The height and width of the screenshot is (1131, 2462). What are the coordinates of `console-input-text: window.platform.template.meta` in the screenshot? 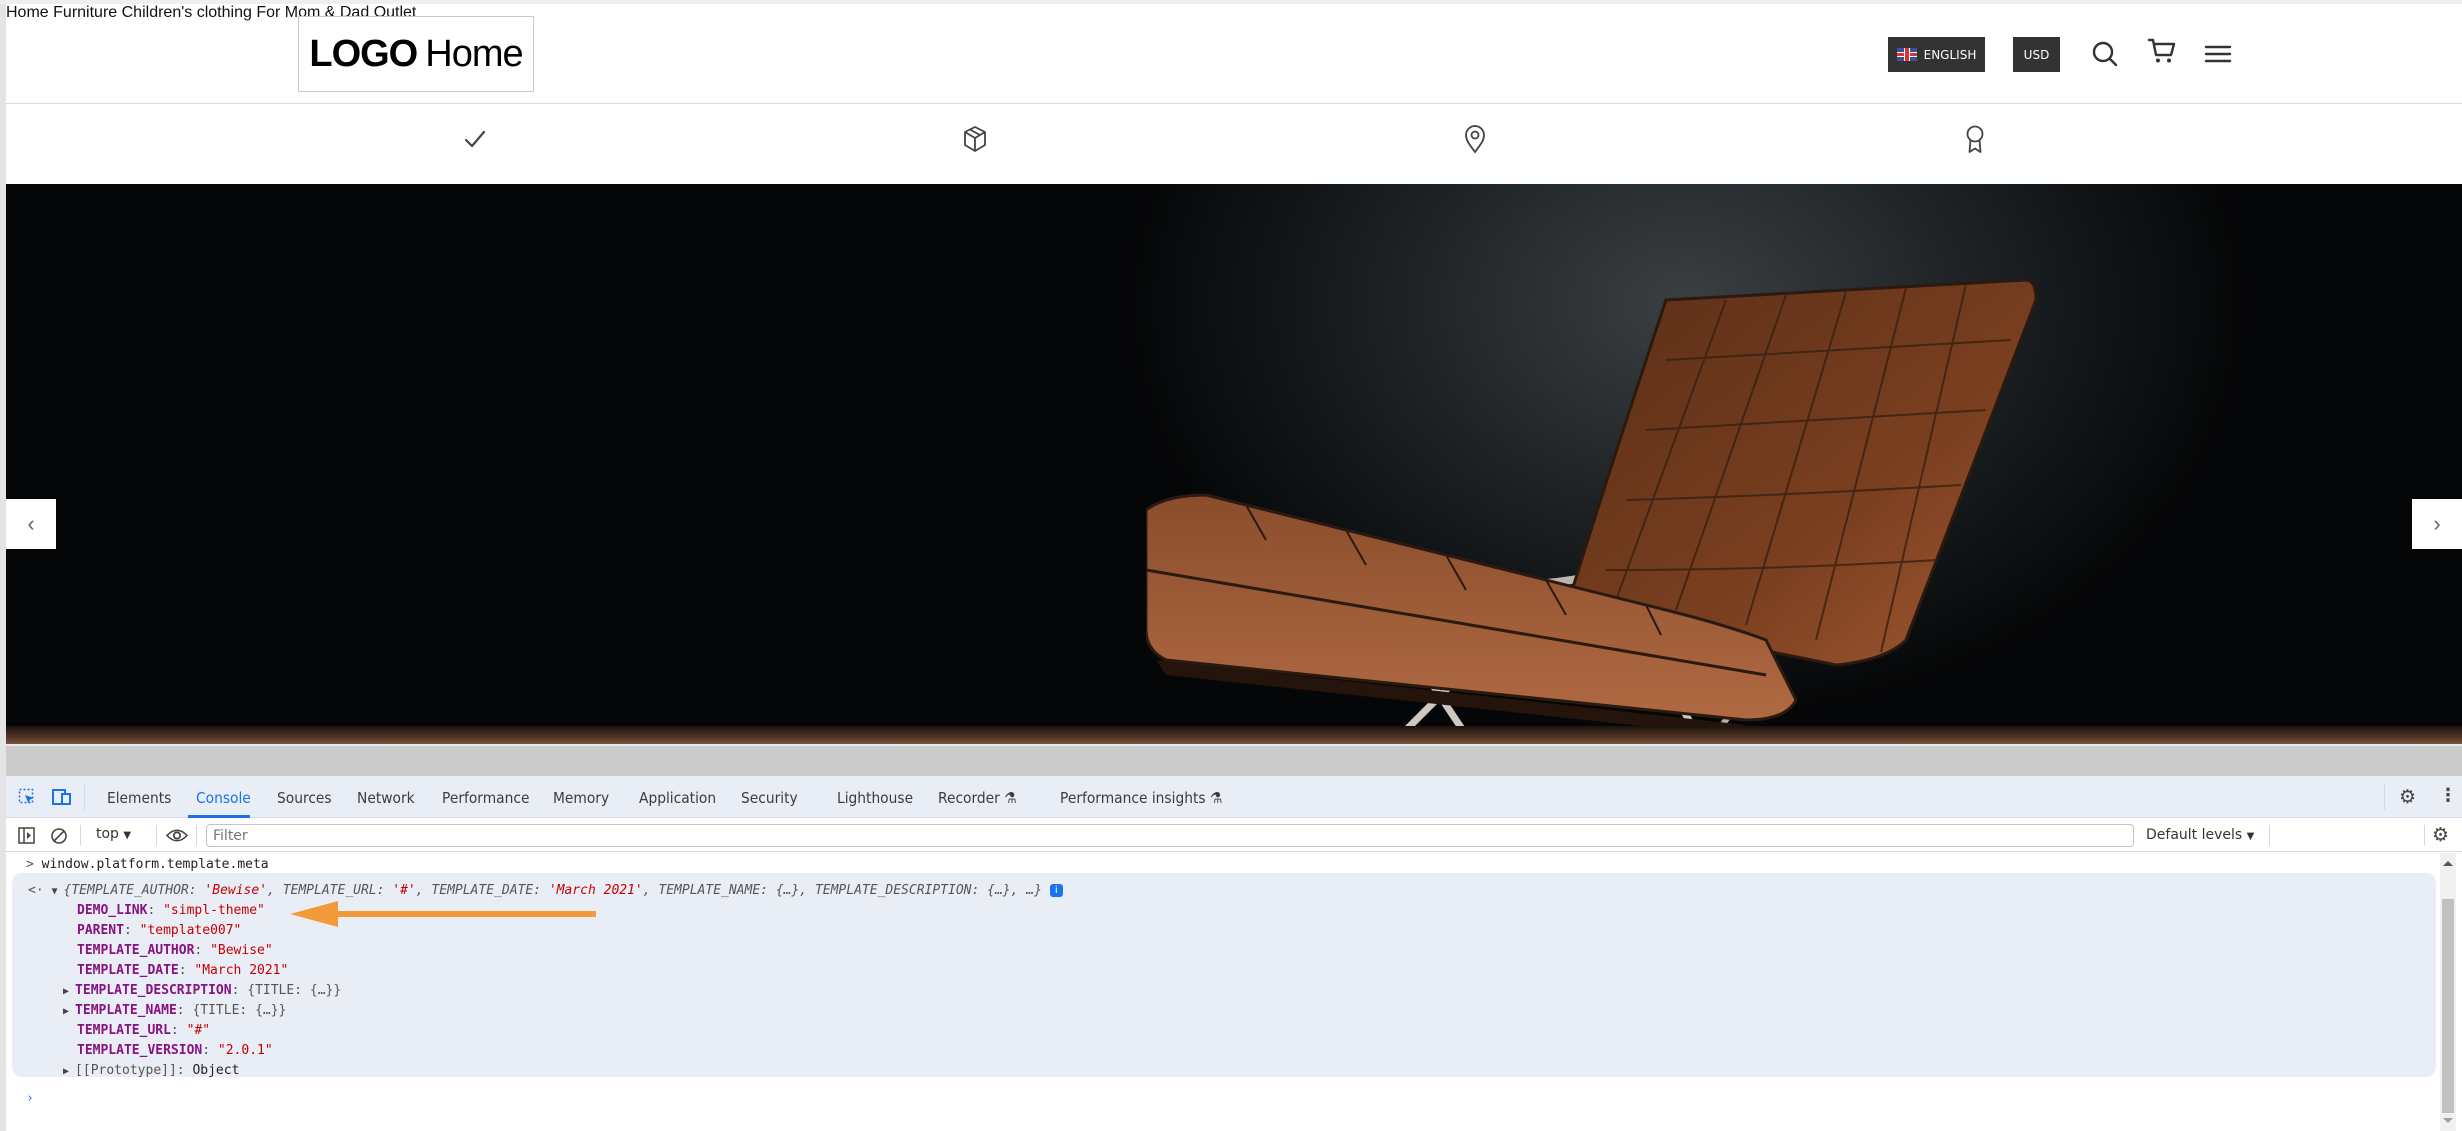 It's located at (155, 864).